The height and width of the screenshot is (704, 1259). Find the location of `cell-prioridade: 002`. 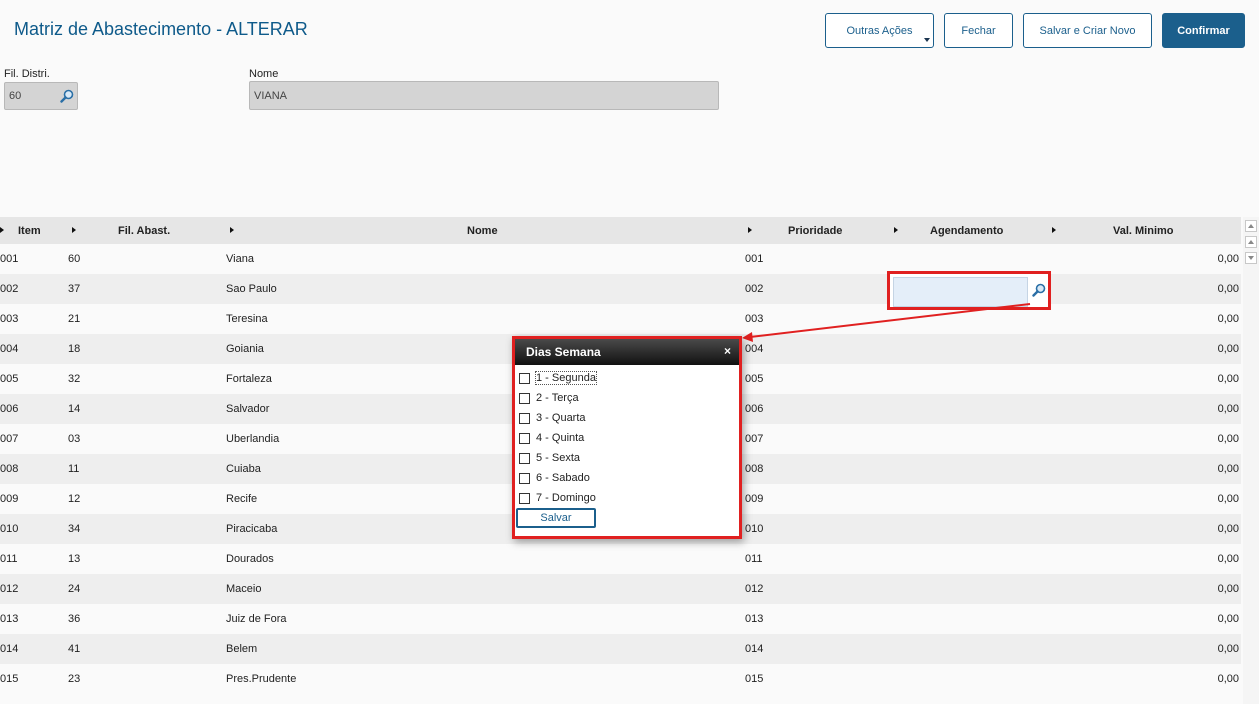

cell-prioridade: 002 is located at coordinates (754, 289).